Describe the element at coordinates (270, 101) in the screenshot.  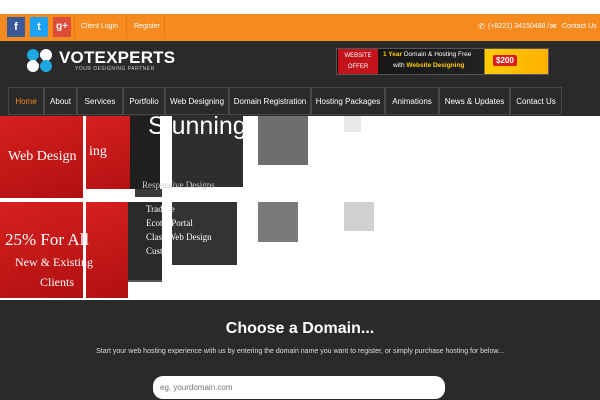
I see `nav-domain-registration: Domain Registration` at that location.